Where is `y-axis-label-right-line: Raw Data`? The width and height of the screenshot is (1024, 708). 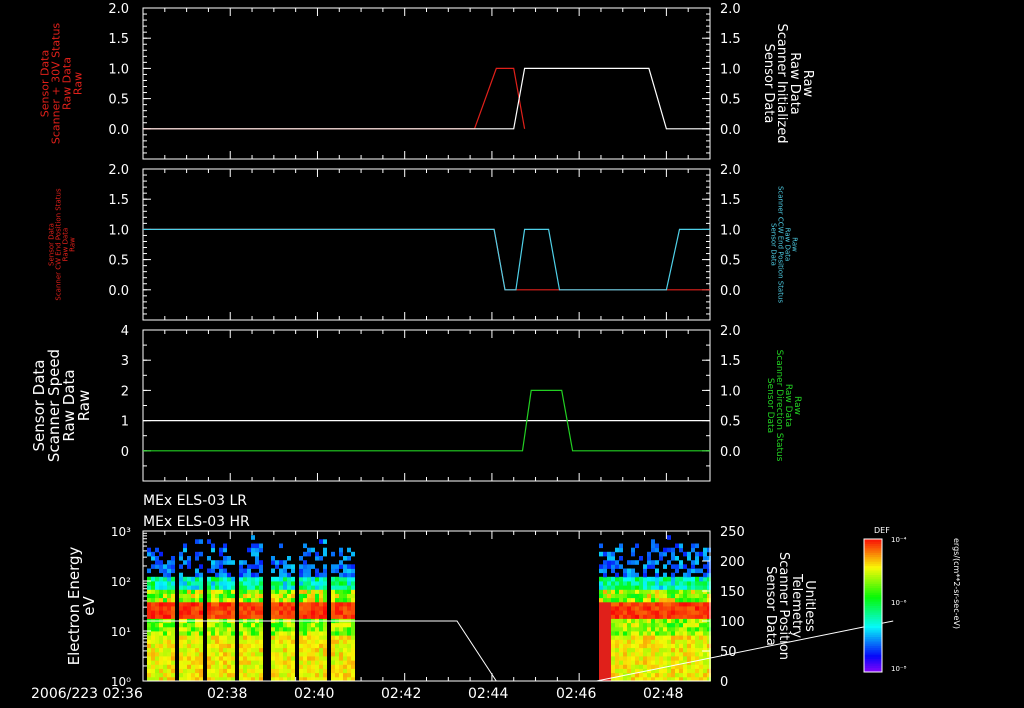 y-axis-label-right-line: Raw Data is located at coordinates (788, 405).